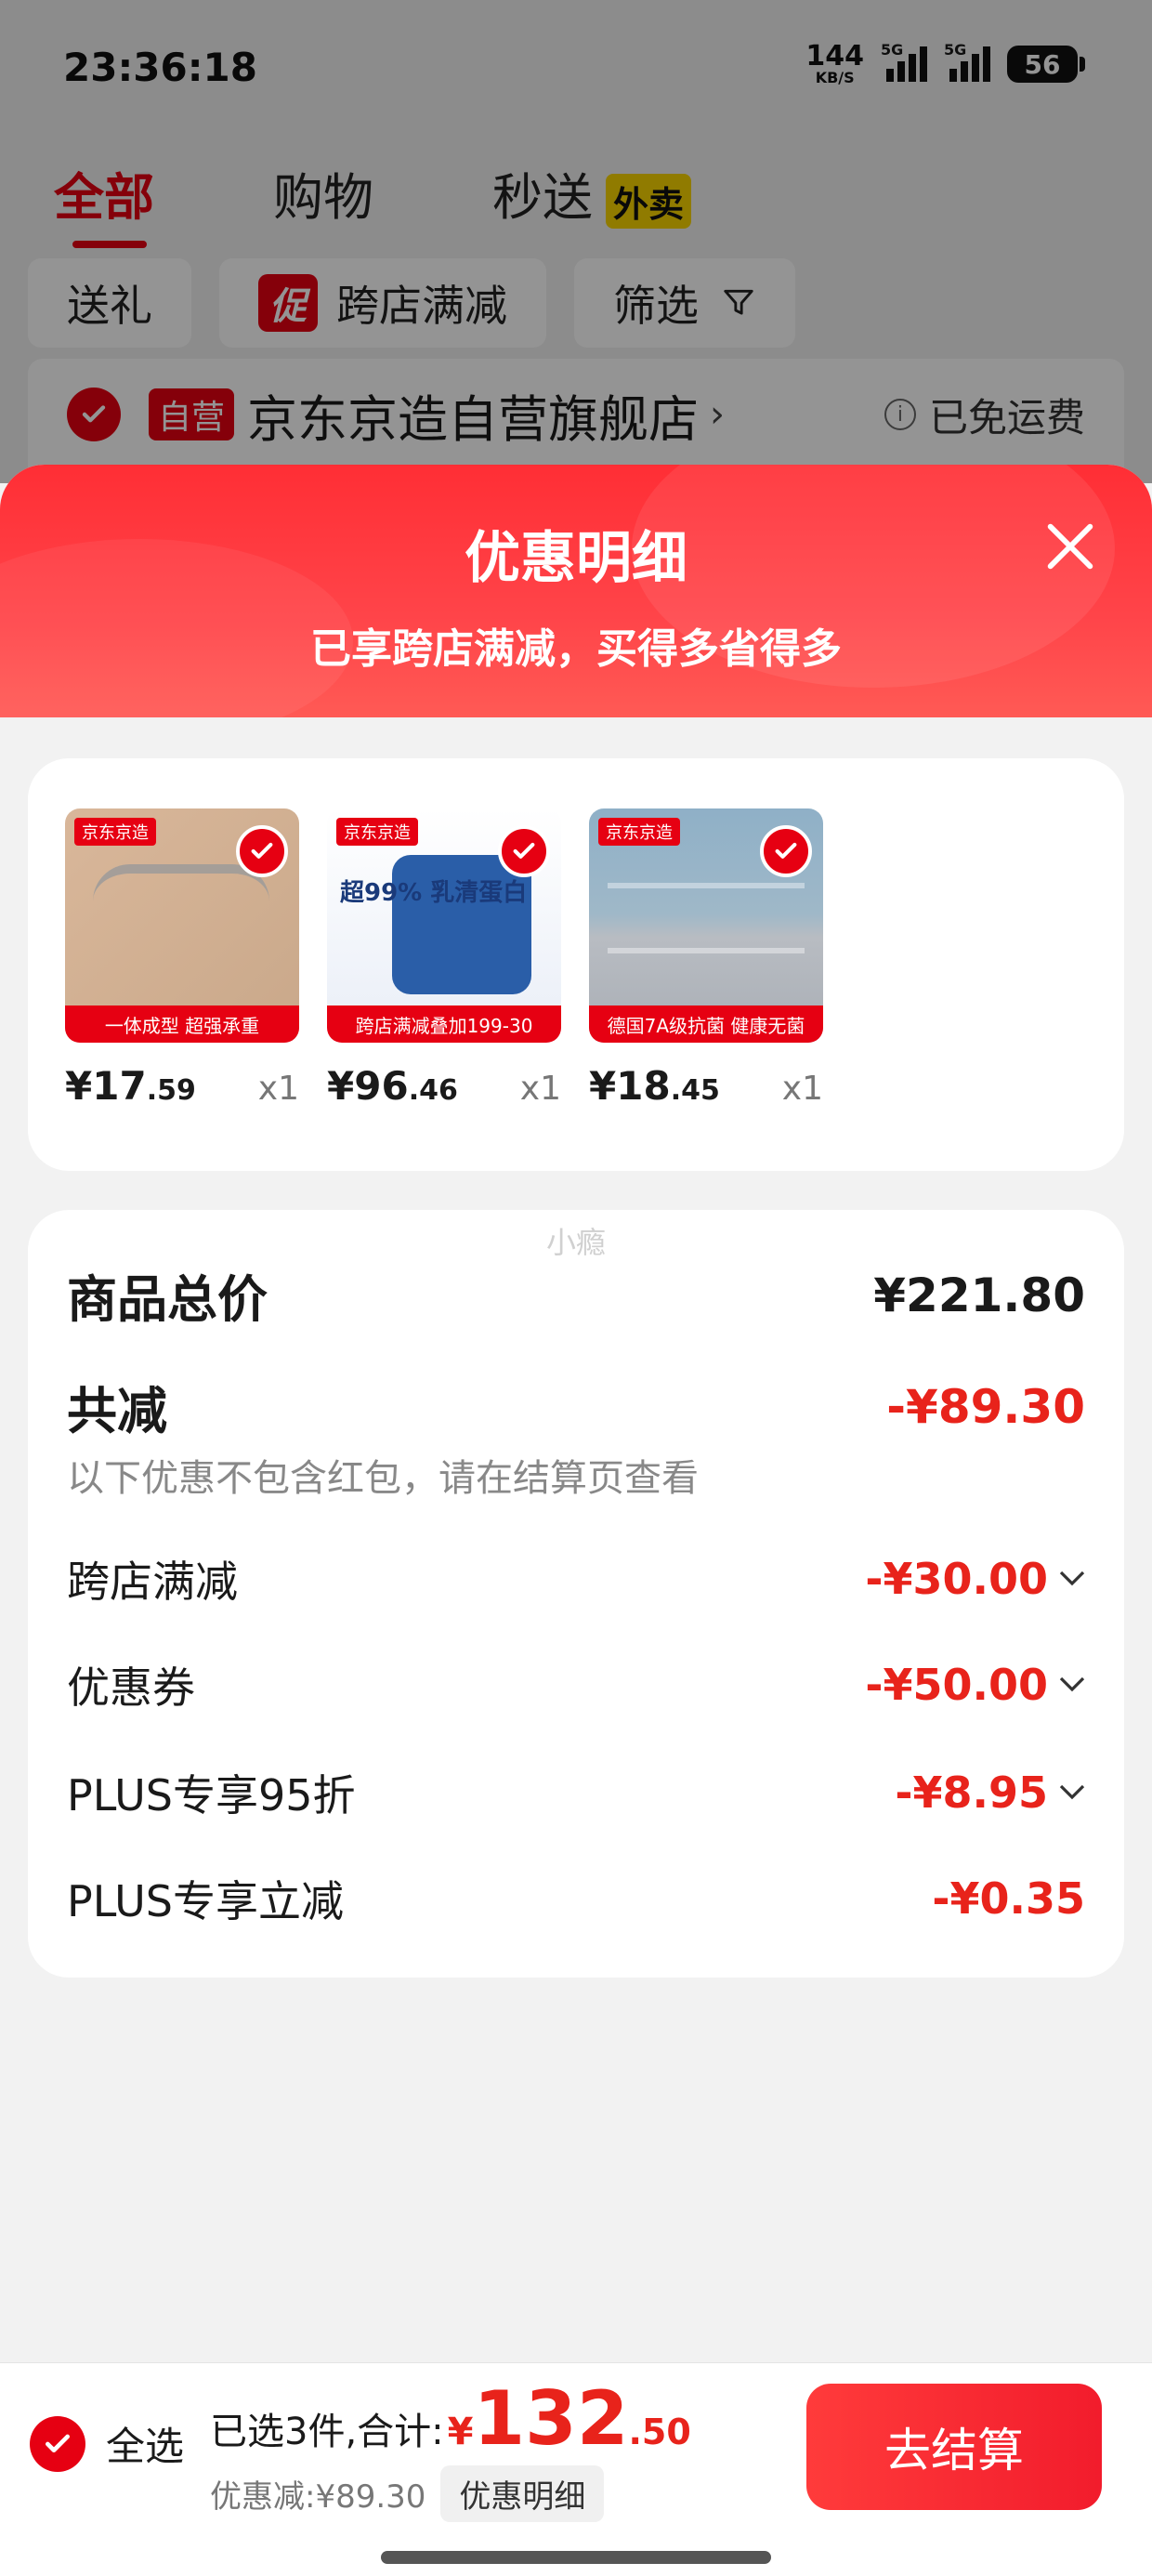 Image resolution: width=1152 pixels, height=2576 pixels. I want to click on product-item: 京东京造 超99% 乳清蛋白 跨店满减叠加199-30 ¥96.46 x1, so click(444, 958).